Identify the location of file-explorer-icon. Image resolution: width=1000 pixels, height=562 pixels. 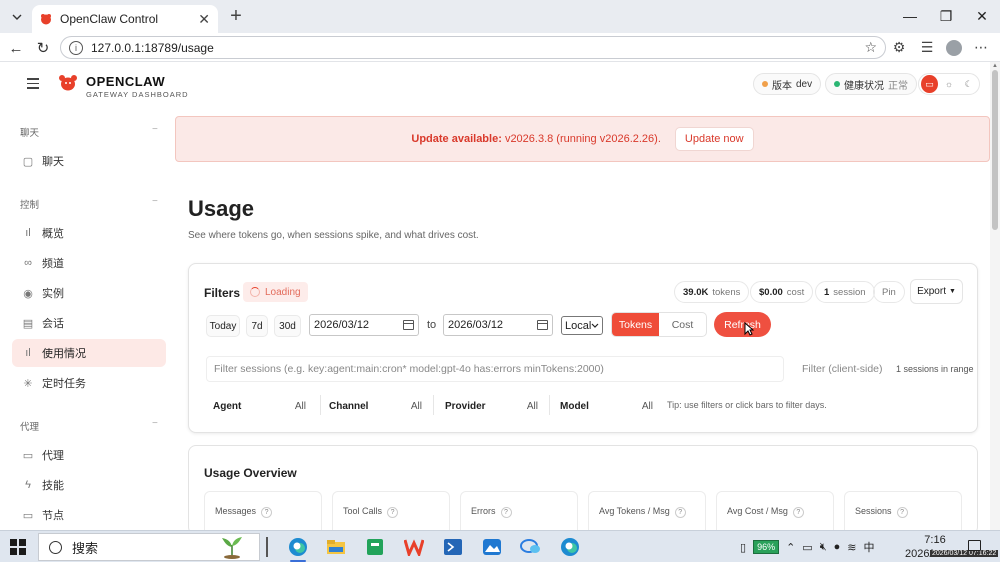
(336, 547).